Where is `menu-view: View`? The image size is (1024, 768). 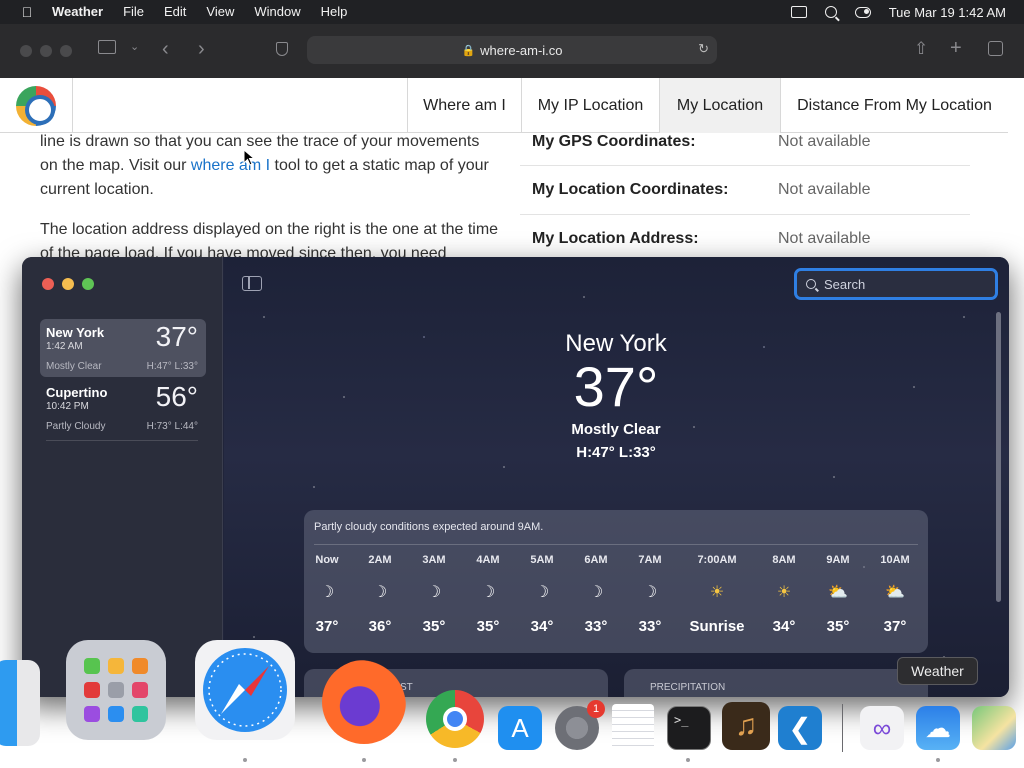 menu-view: View is located at coordinates (220, 12).